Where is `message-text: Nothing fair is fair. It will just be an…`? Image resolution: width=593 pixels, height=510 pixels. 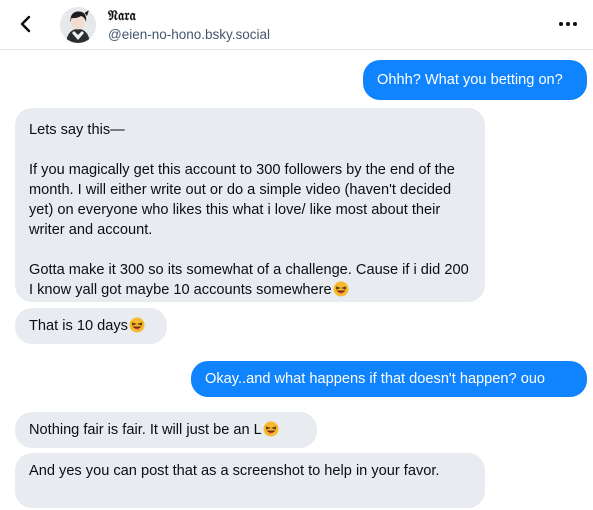 message-text: Nothing fair is fair. It will just be an… is located at coordinates (145, 430).